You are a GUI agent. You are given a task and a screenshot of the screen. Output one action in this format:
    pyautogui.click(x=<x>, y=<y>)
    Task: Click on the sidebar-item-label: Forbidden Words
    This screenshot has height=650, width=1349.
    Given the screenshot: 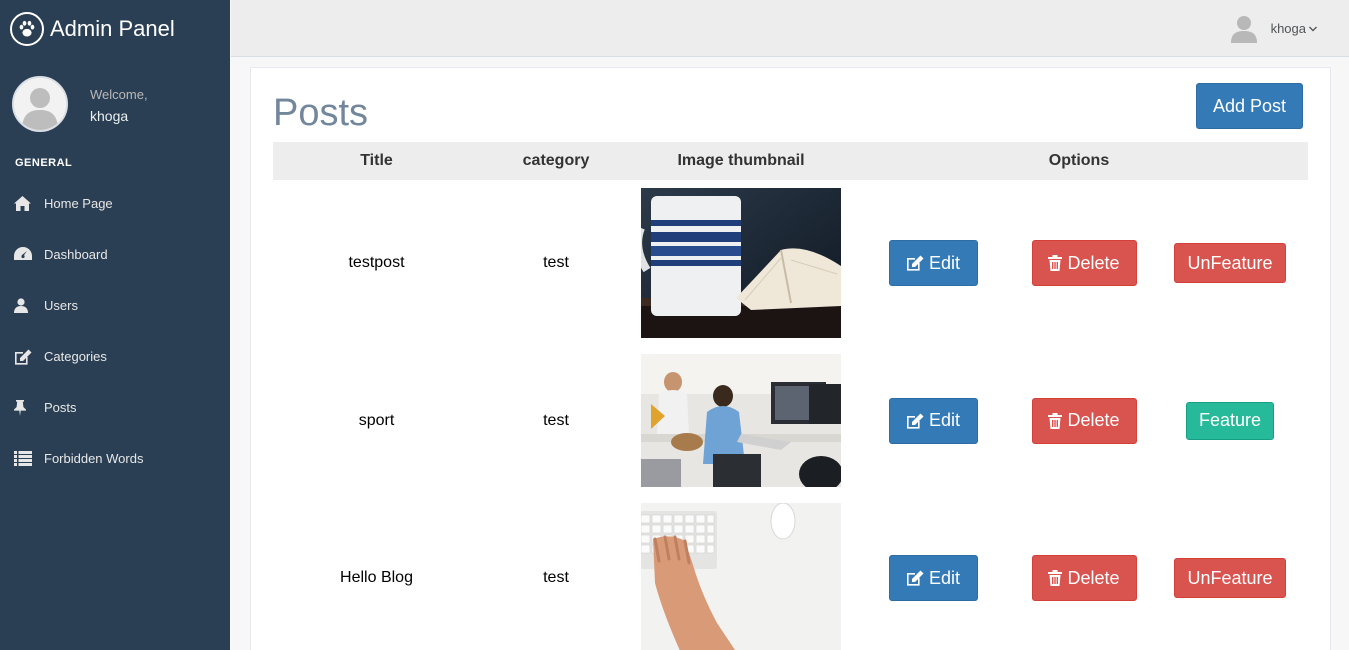 What is the action you would take?
    pyautogui.click(x=94, y=458)
    